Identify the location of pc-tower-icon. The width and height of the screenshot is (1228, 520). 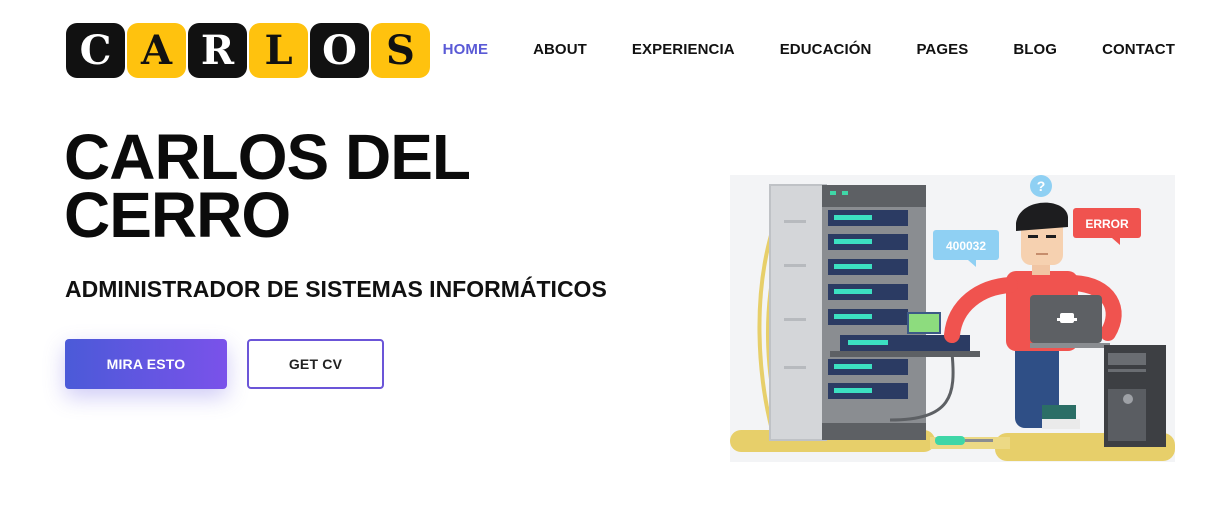
(1135, 396).